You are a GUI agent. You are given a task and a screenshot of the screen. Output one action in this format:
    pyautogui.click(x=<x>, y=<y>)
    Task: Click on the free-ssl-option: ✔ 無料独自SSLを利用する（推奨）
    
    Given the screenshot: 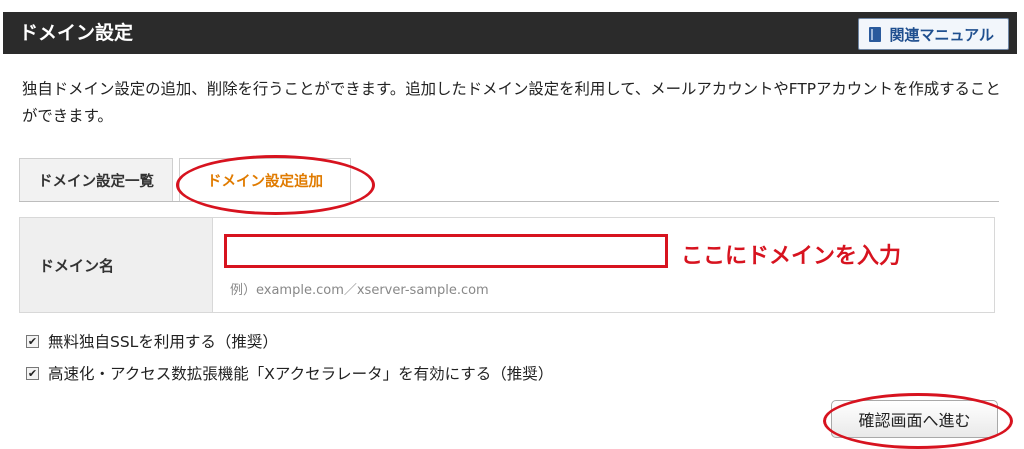 What is the action you would take?
    pyautogui.click(x=152, y=341)
    